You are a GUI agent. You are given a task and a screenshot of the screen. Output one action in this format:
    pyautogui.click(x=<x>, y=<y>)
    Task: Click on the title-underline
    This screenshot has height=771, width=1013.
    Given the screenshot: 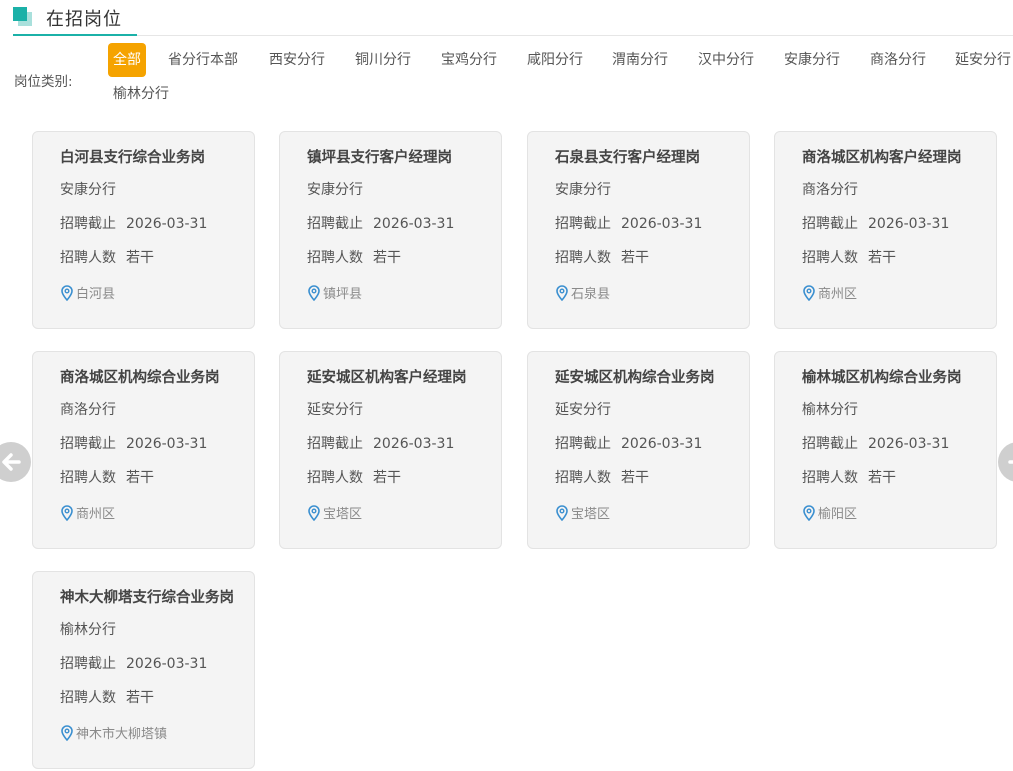 What is the action you would take?
    pyautogui.click(x=75, y=35)
    